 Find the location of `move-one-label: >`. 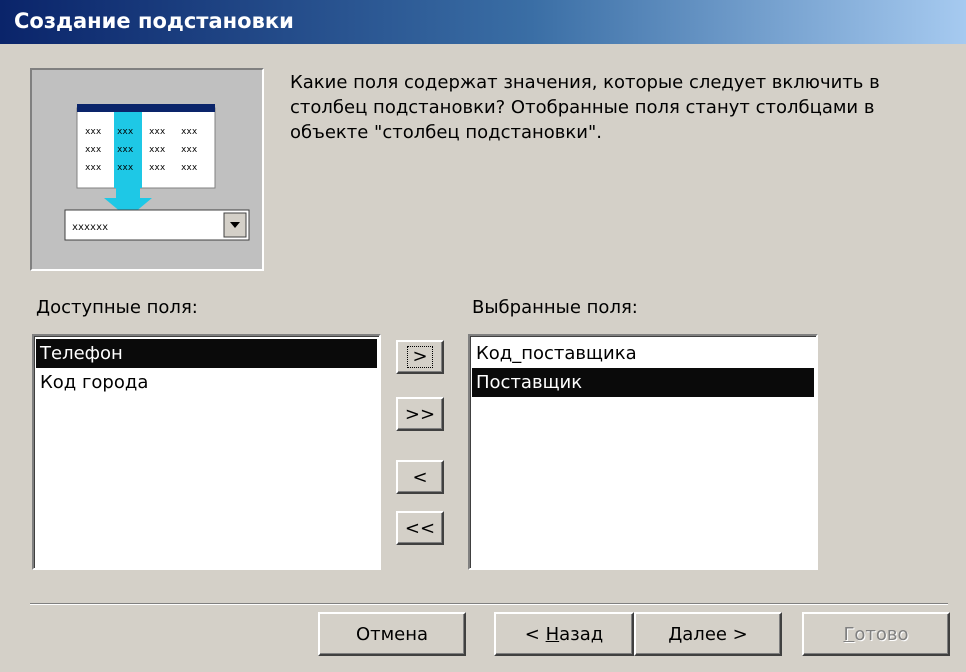

move-one-label: > is located at coordinates (420, 357).